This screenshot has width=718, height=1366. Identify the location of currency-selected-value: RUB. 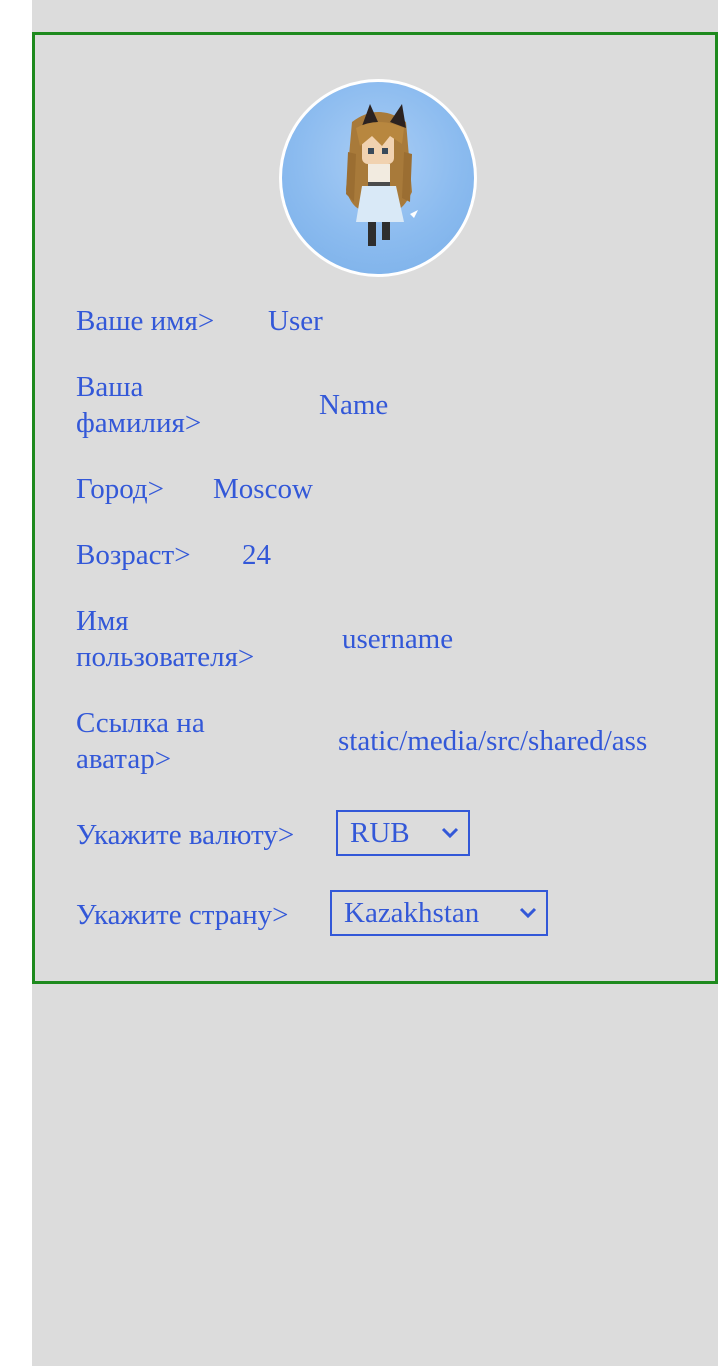
(380, 833).